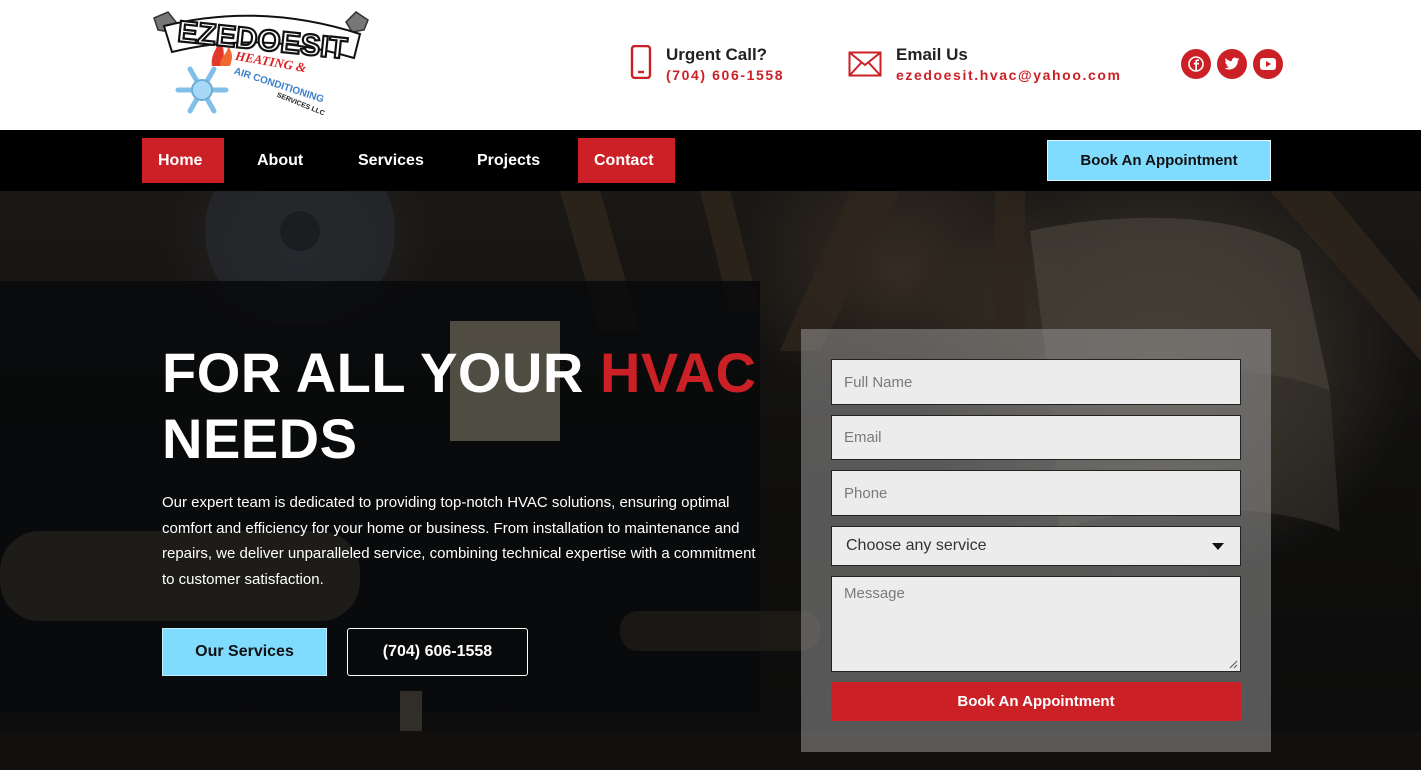  What do you see at coordinates (1036, 546) in the screenshot?
I see `service-select: Choose any service` at bounding box center [1036, 546].